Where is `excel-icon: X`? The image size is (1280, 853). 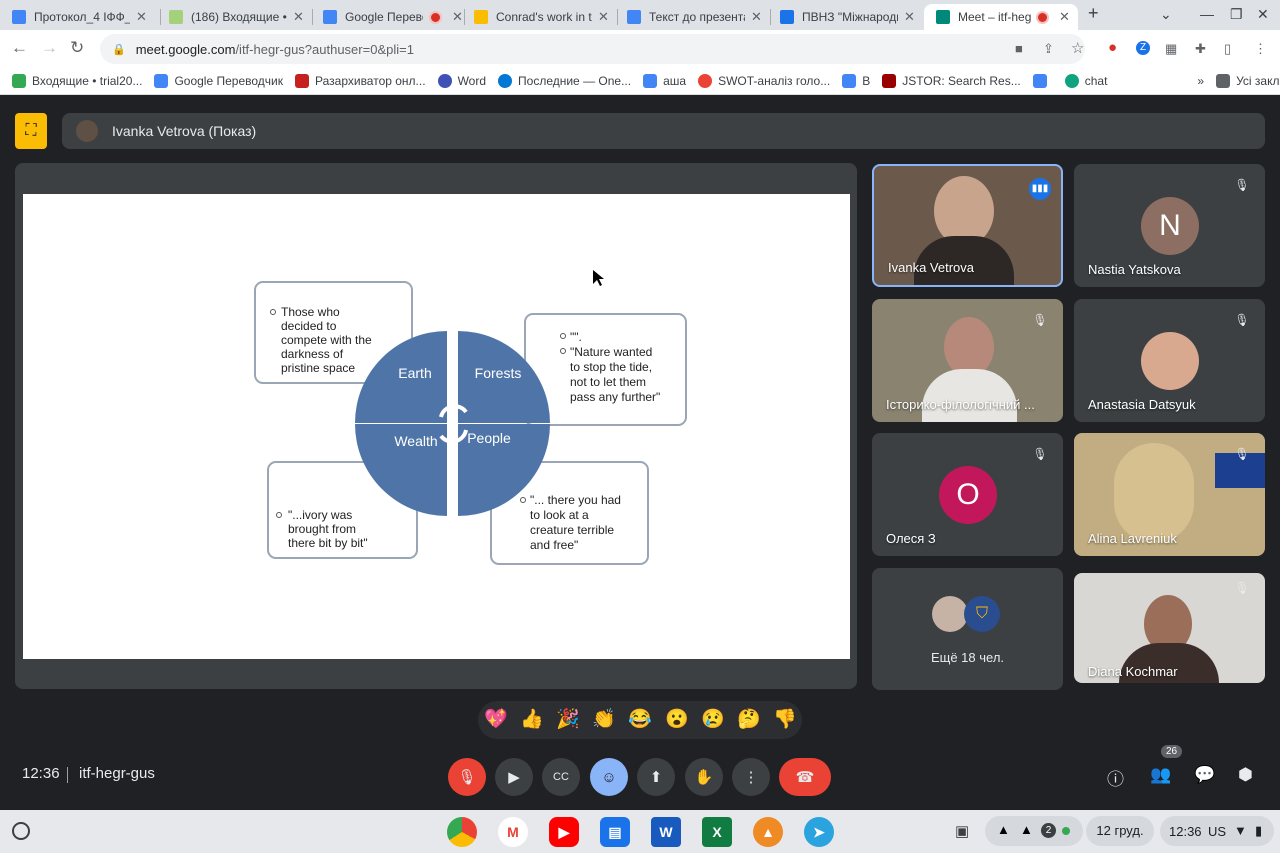 excel-icon: X is located at coordinates (717, 832).